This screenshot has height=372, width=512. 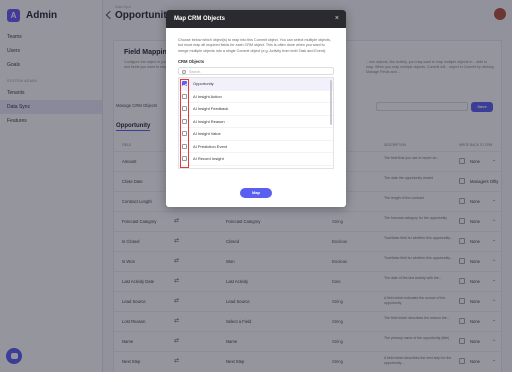 I want to click on modal-header: Map CRM Objects ×, so click(x=256, y=19).